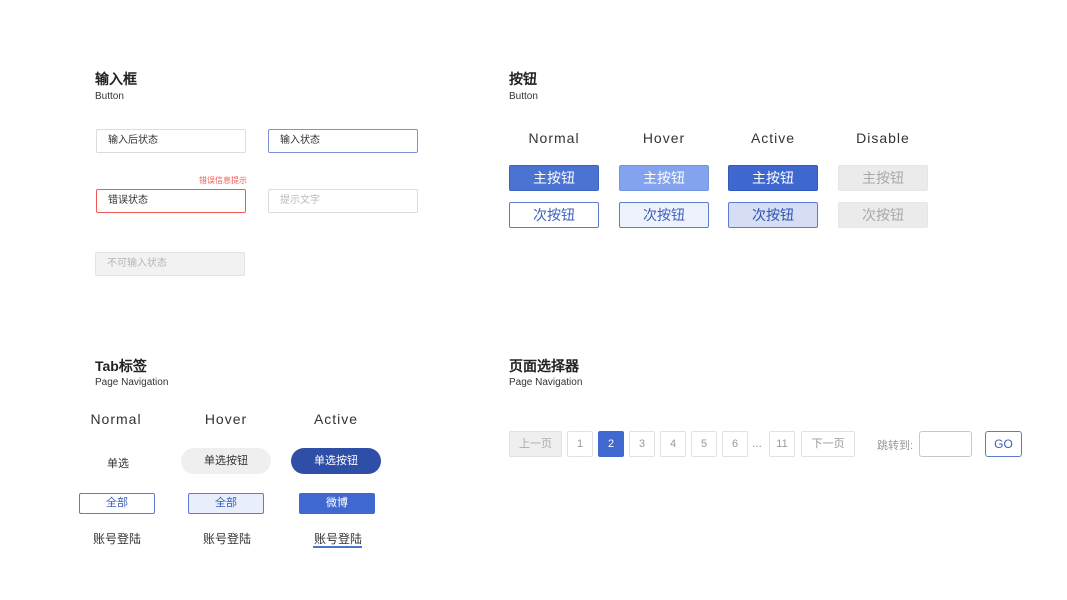 Image resolution: width=1067 pixels, height=600 pixels. I want to click on input-section-subtitle: Button, so click(109, 96).